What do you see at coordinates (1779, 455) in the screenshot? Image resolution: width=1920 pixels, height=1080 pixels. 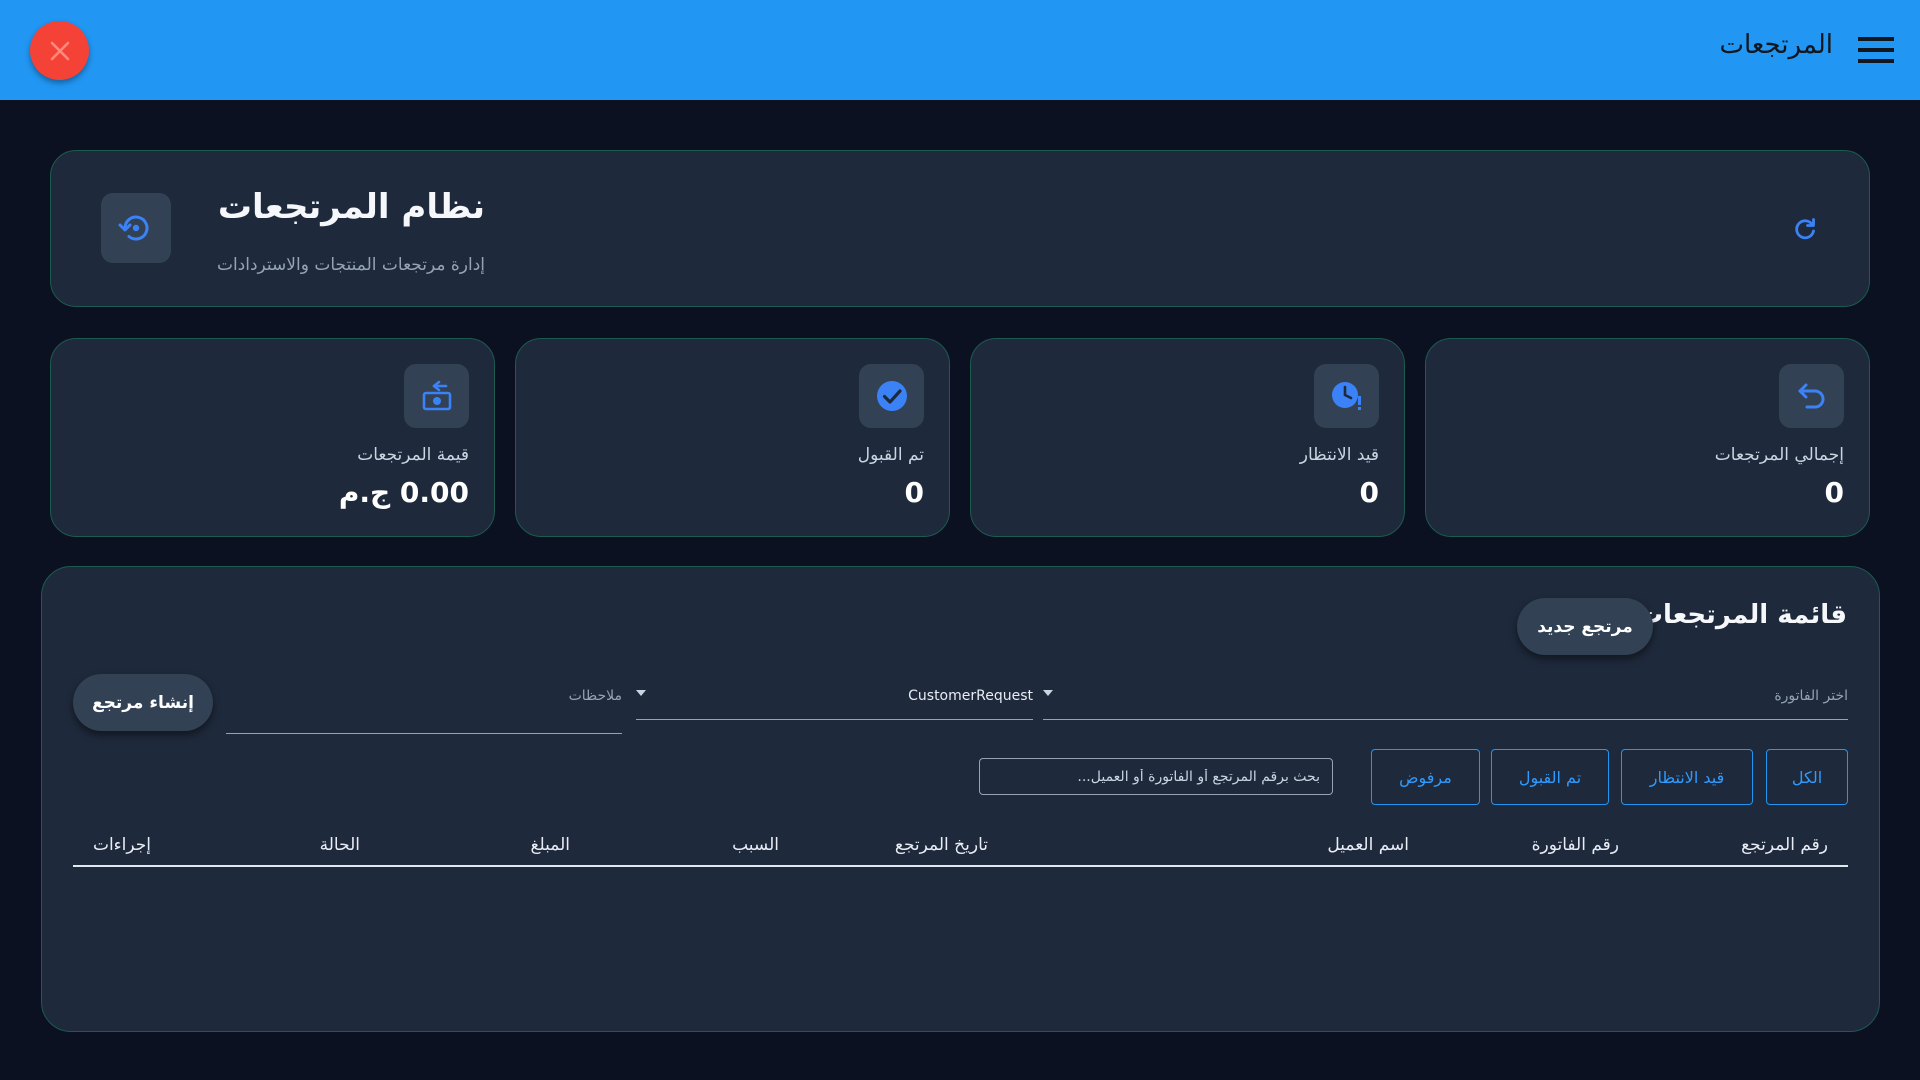 I see `stat-label: إجمالي المرتجعات` at bounding box center [1779, 455].